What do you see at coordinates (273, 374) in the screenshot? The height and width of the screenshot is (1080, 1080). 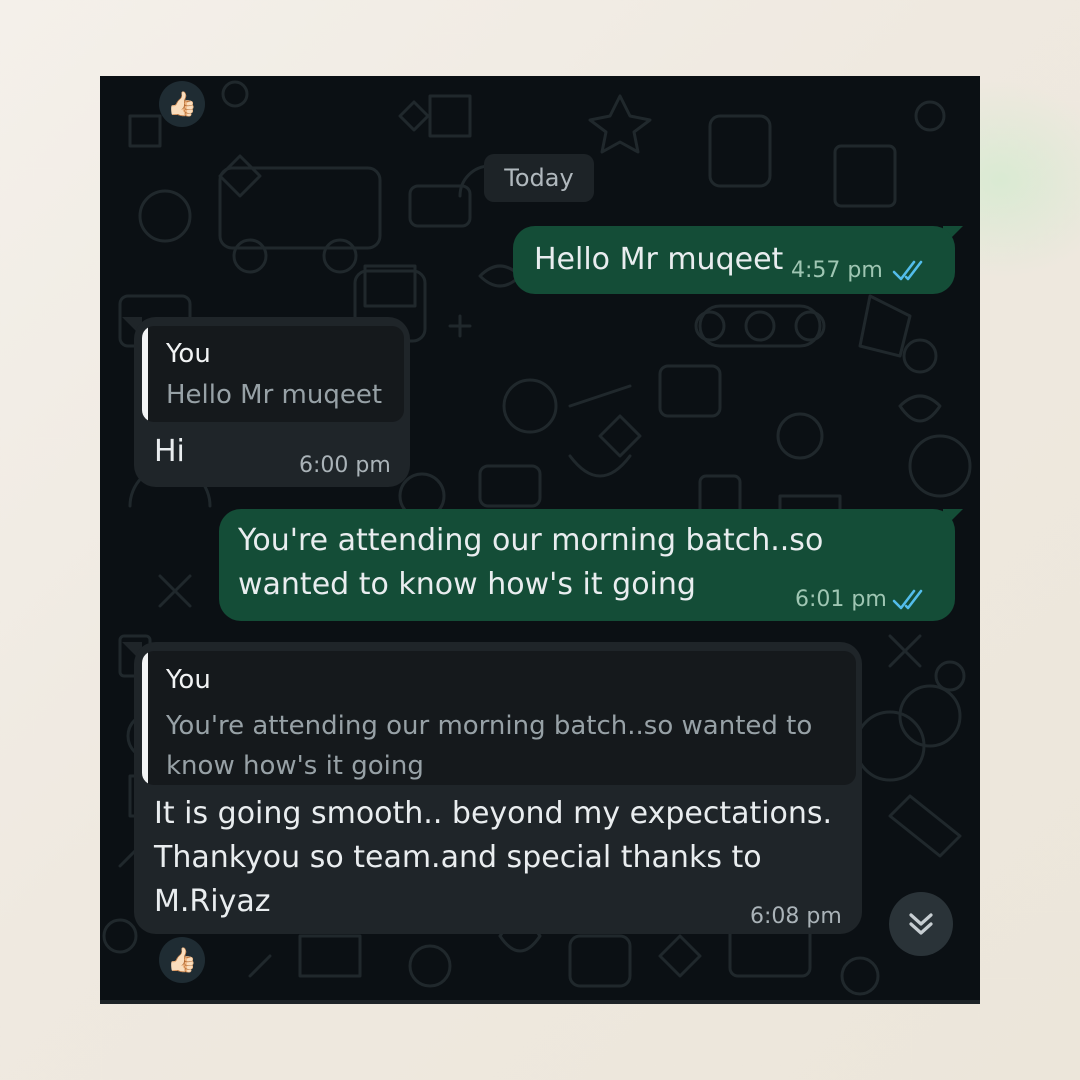 I see `reply-quote: You Hello Mr muqeet` at bounding box center [273, 374].